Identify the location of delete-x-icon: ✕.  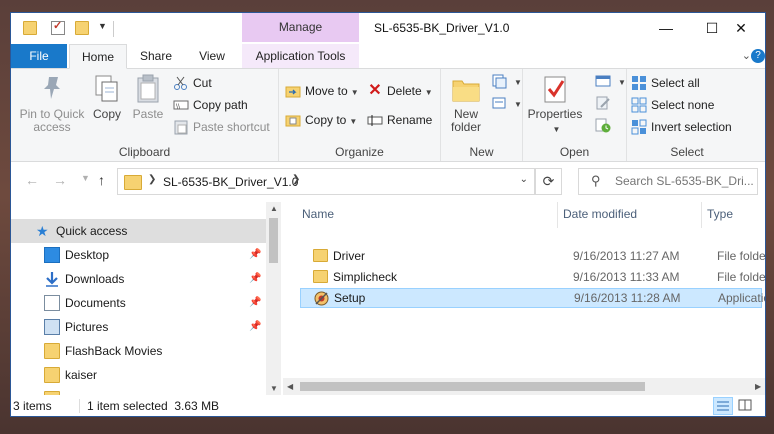
(375, 90).